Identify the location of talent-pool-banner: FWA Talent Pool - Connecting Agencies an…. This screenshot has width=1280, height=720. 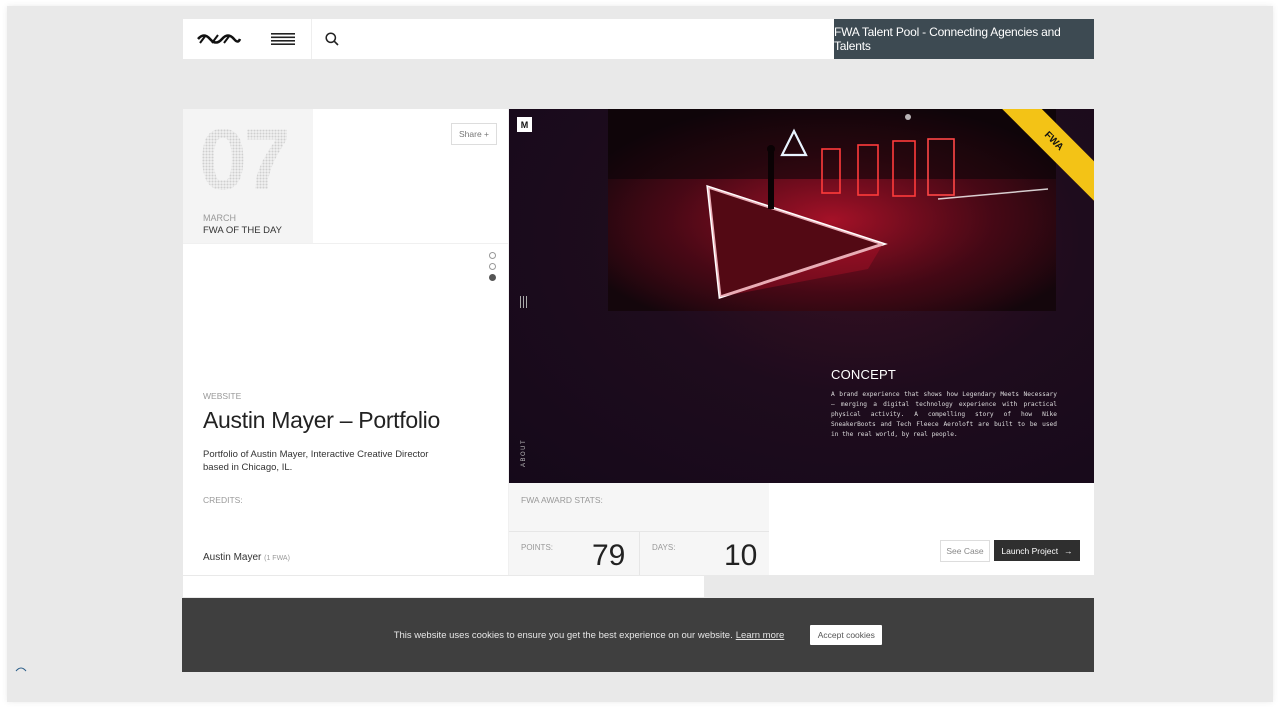
(964, 39).